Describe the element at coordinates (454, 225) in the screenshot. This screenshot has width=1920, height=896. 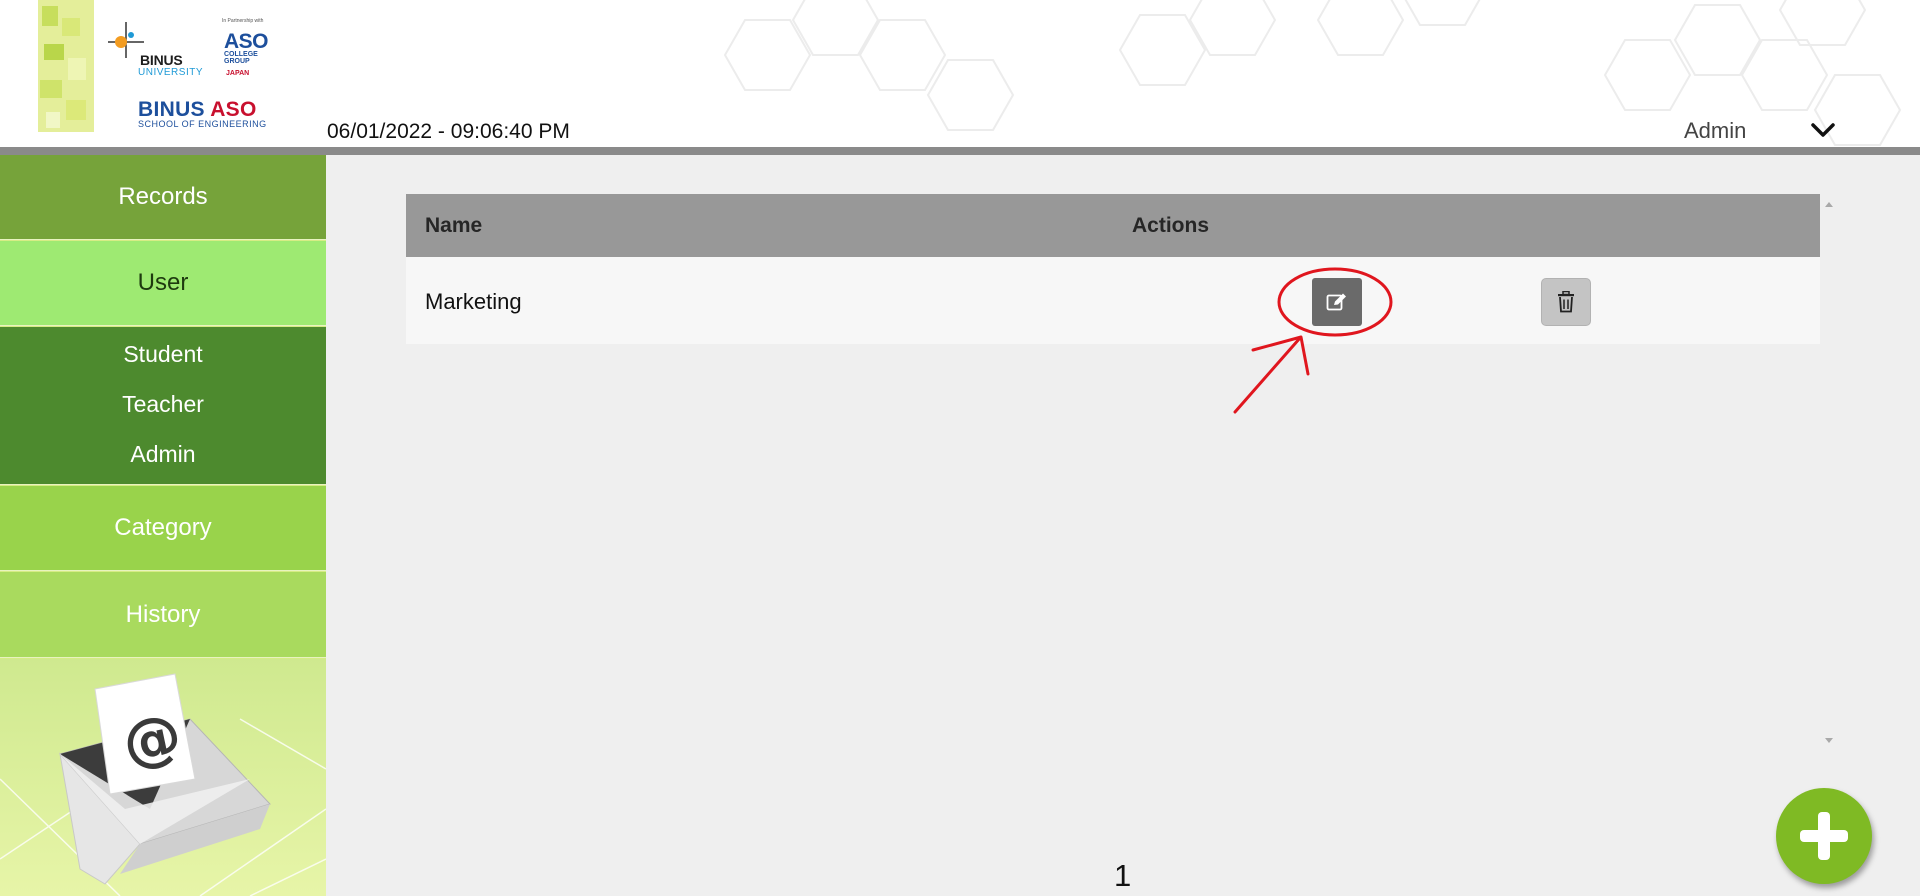
I see `column-header-name: Name` at that location.